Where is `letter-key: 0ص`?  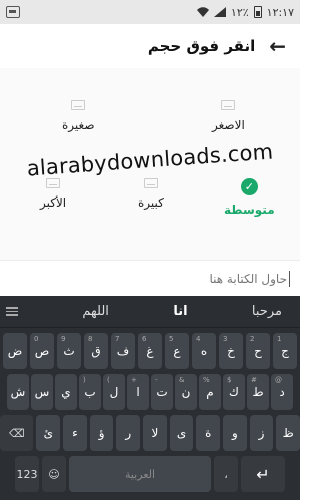 letter-key: 0ص is located at coordinates (42, 351).